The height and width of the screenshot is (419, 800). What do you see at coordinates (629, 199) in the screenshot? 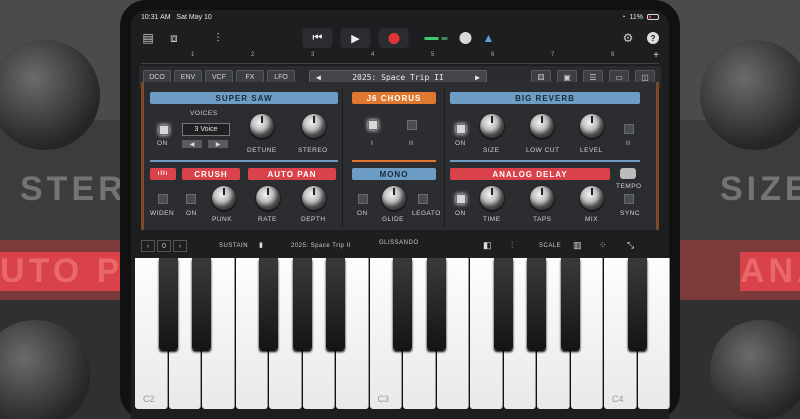
I see `sync-toggle` at bounding box center [629, 199].